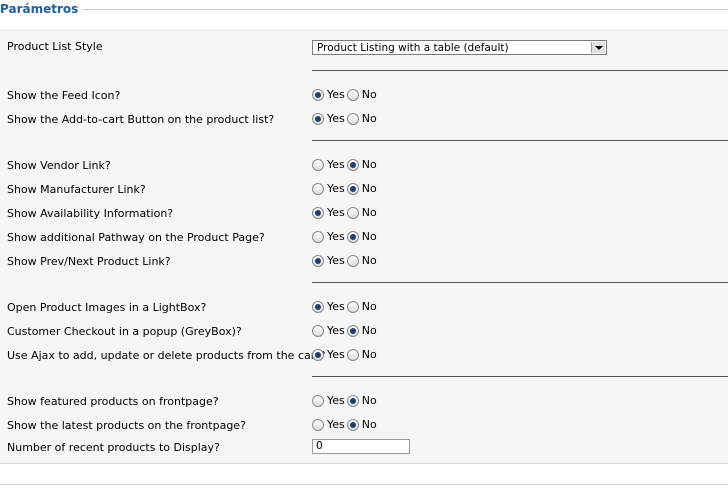 Image resolution: width=728 pixels, height=489 pixels. What do you see at coordinates (364, 484) in the screenshot?
I see `bottom-divider` at bounding box center [364, 484].